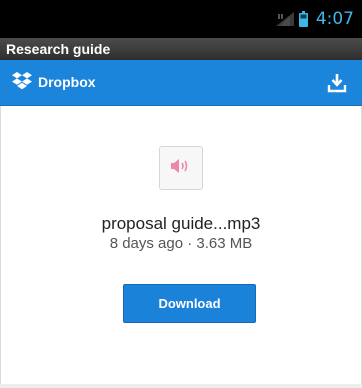 The height and width of the screenshot is (388, 362). Describe the element at coordinates (181, 49) in the screenshot. I see `activity-title: Research guide` at that location.